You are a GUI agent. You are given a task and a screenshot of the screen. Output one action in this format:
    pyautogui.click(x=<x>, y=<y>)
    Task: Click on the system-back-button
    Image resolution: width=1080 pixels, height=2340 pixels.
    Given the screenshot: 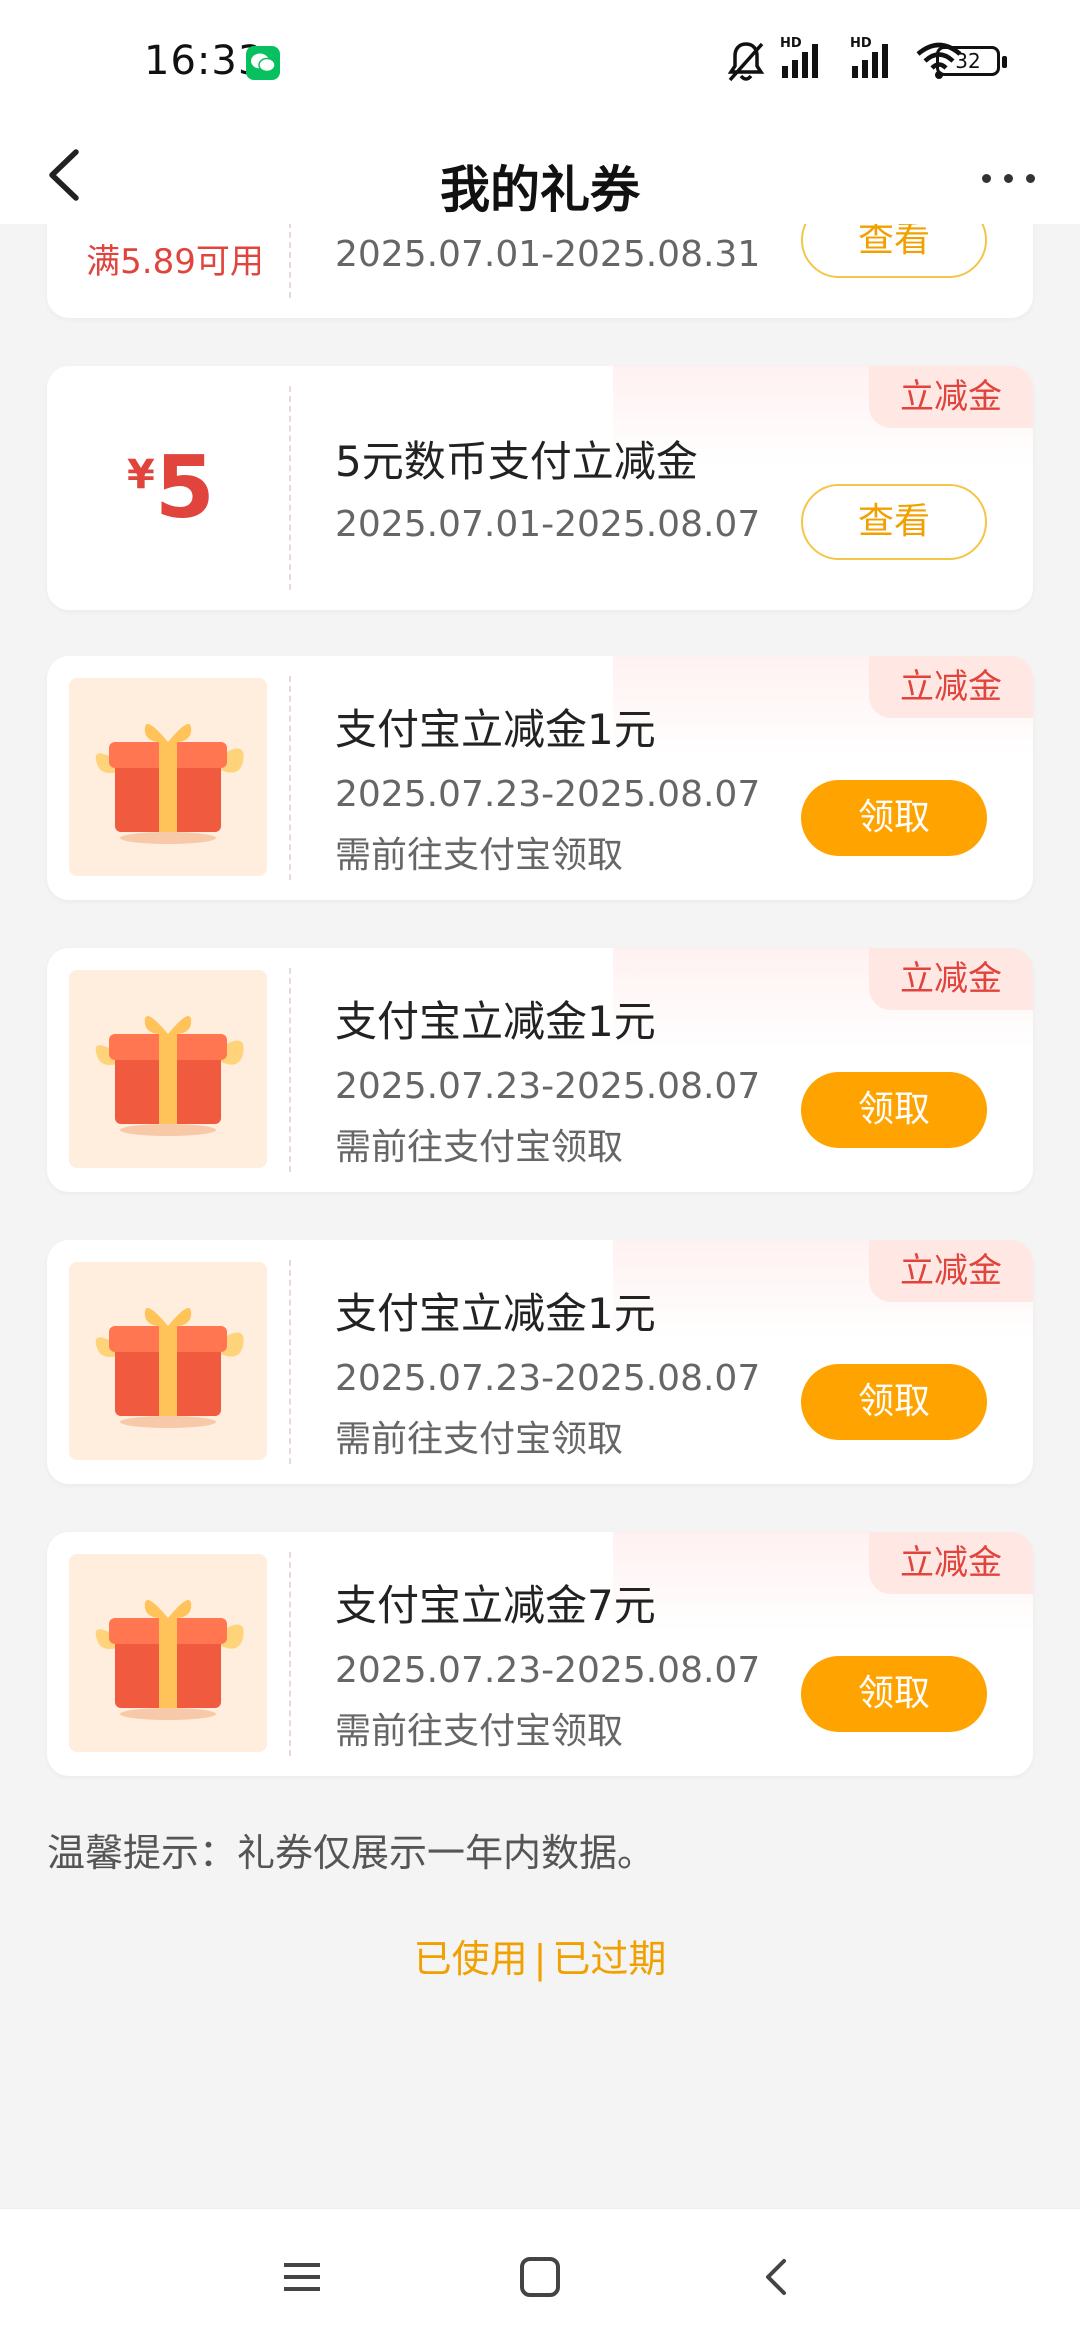 What is the action you would take?
    pyautogui.click(x=778, y=2277)
    